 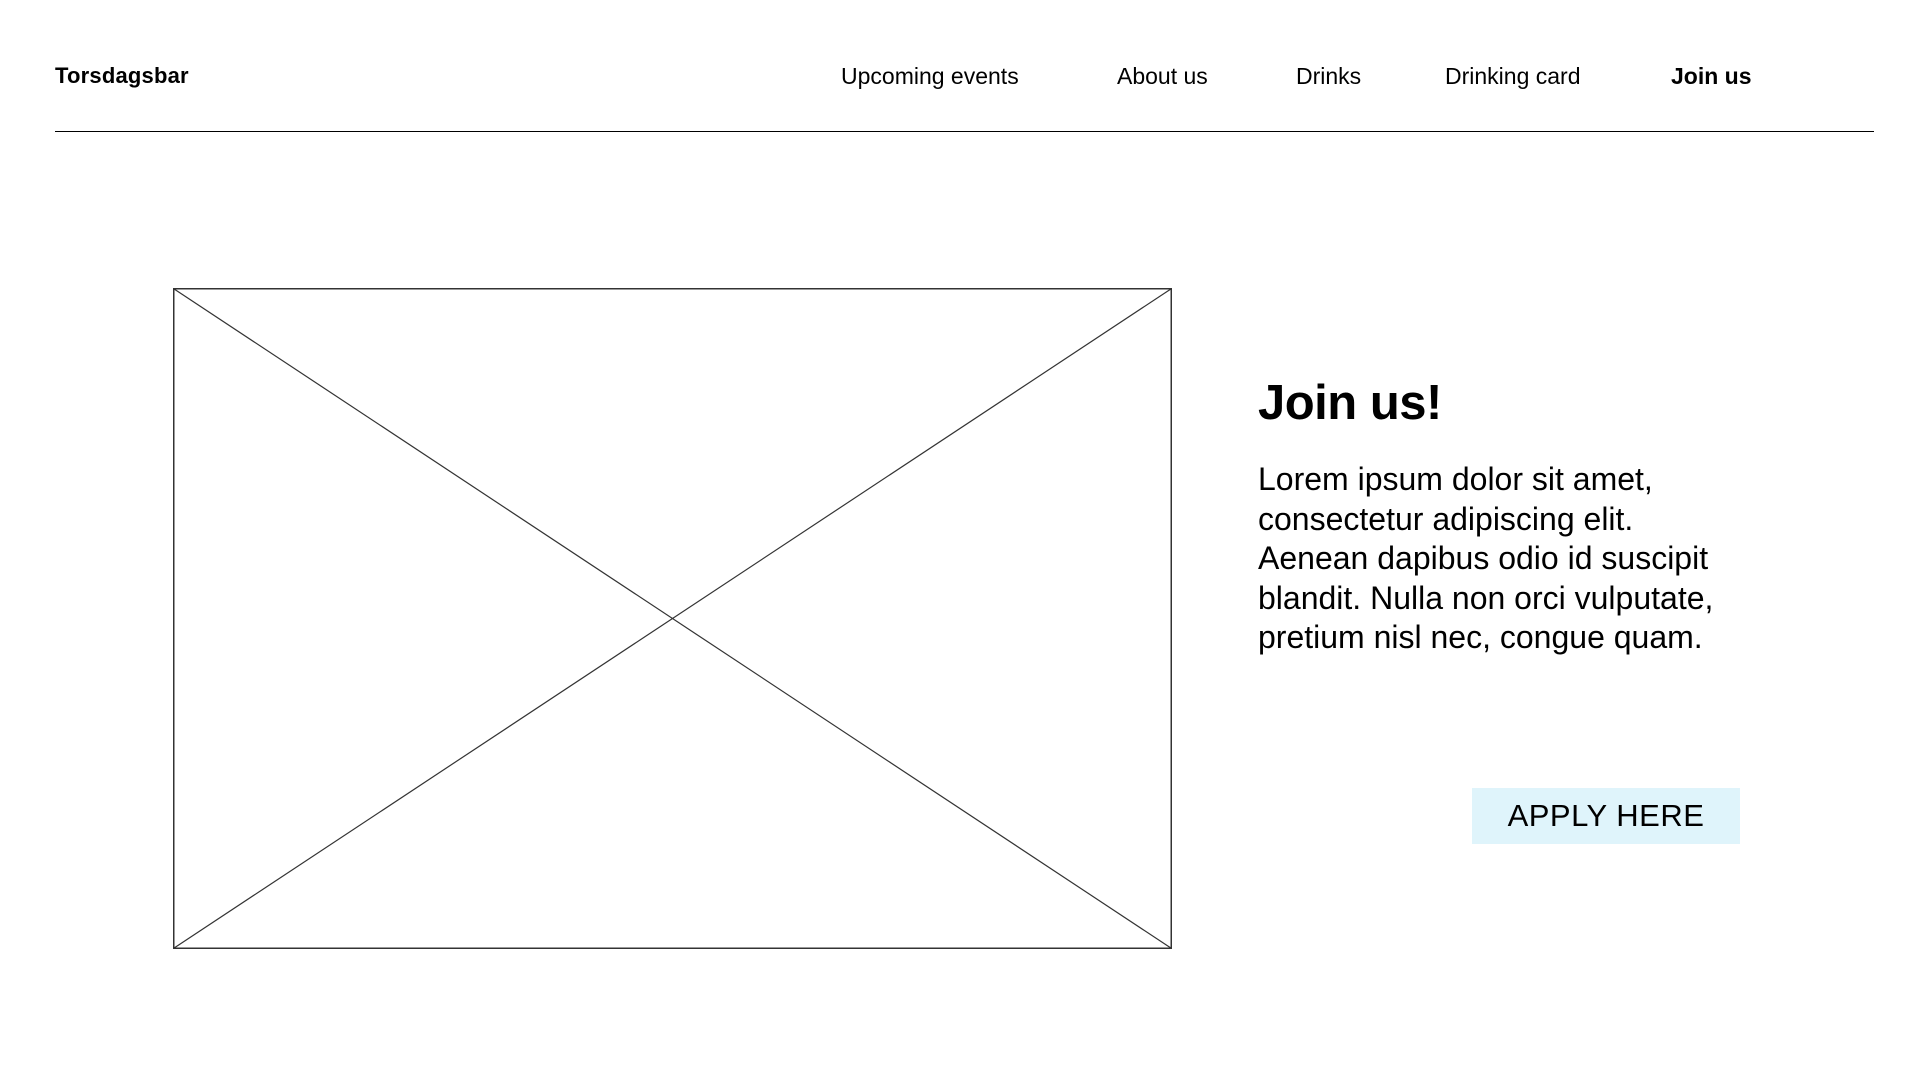 What do you see at coordinates (930, 76) in the screenshot?
I see `nav-item-upcoming-events: Upcoming events` at bounding box center [930, 76].